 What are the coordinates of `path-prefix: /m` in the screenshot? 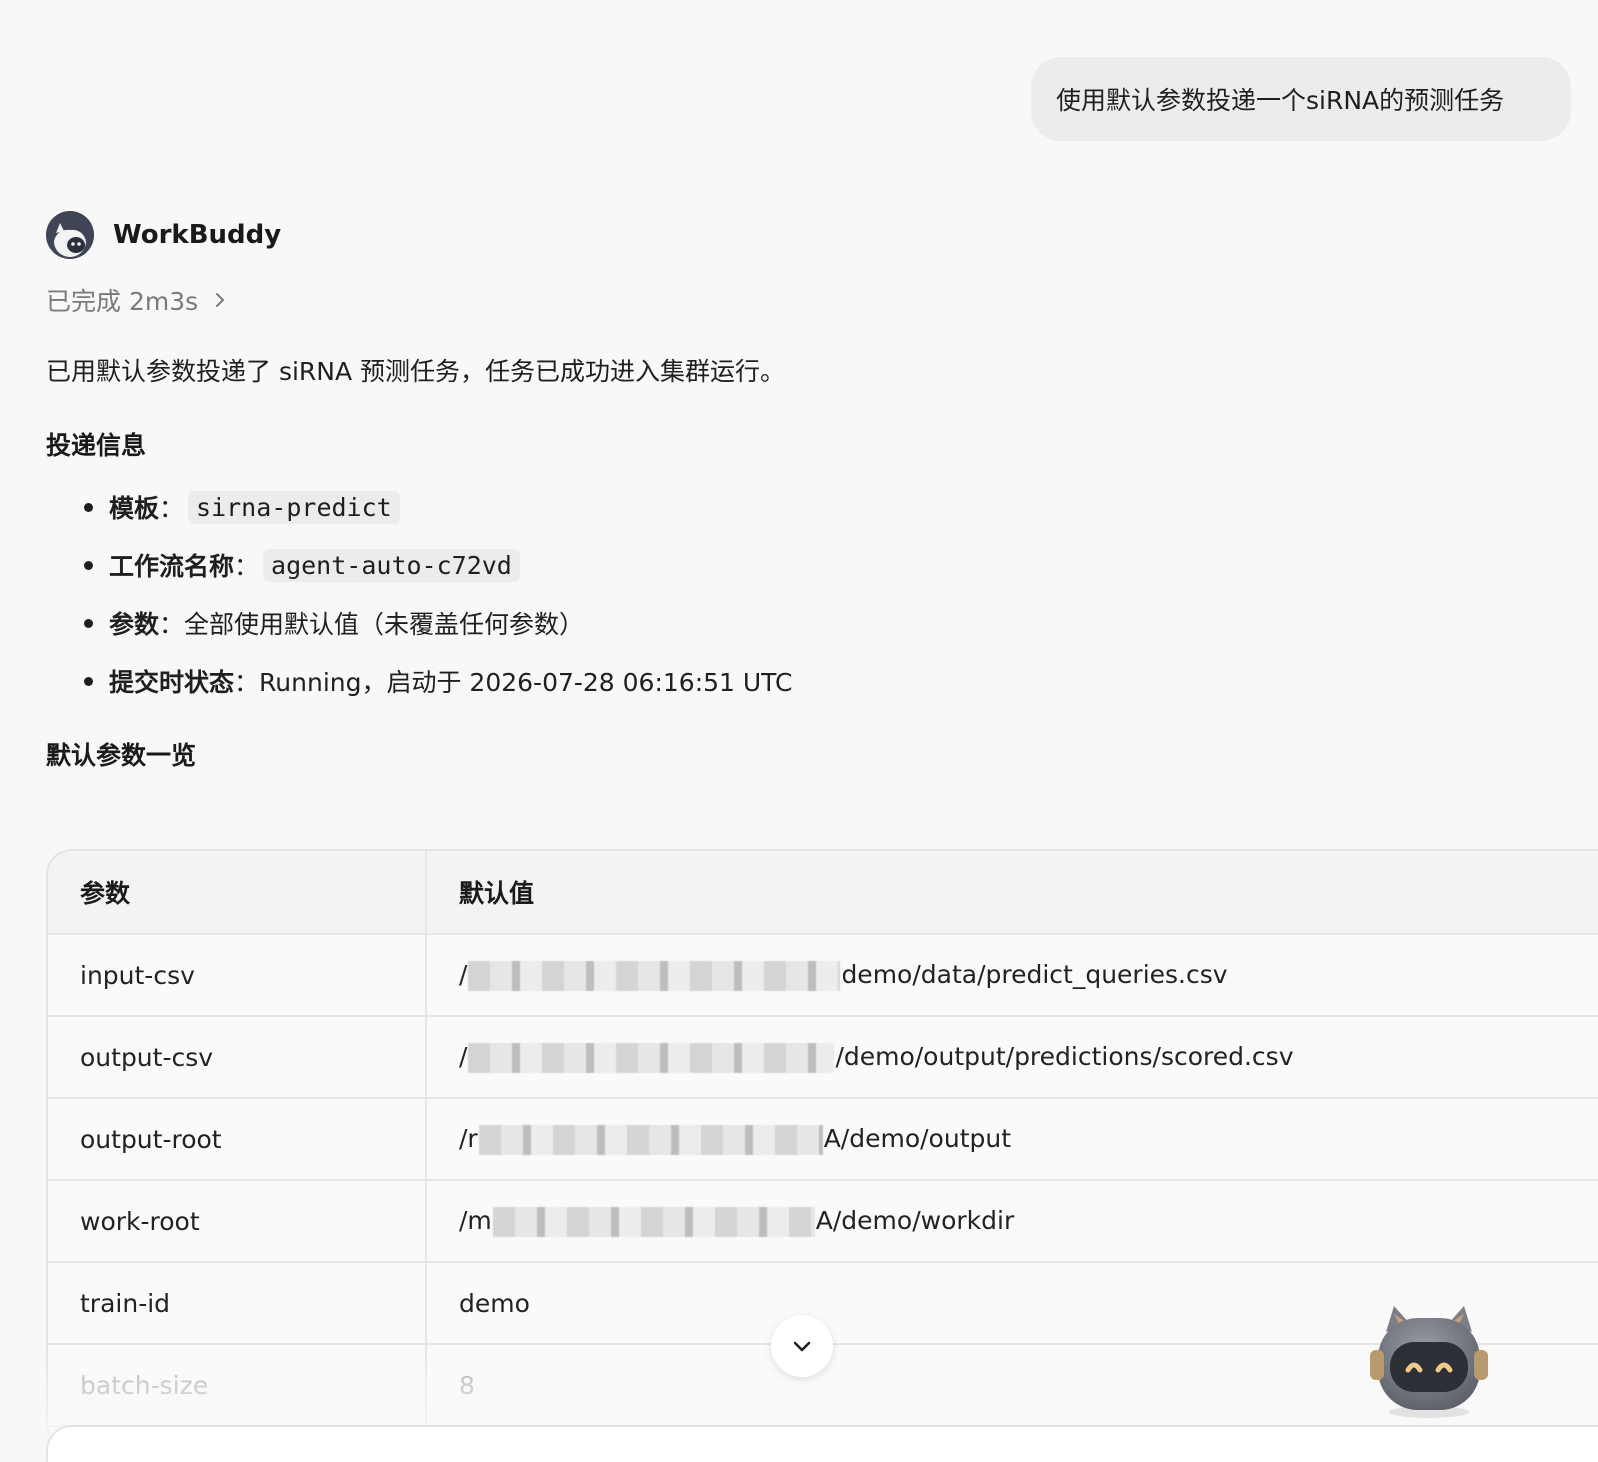 It's located at (475, 1220).